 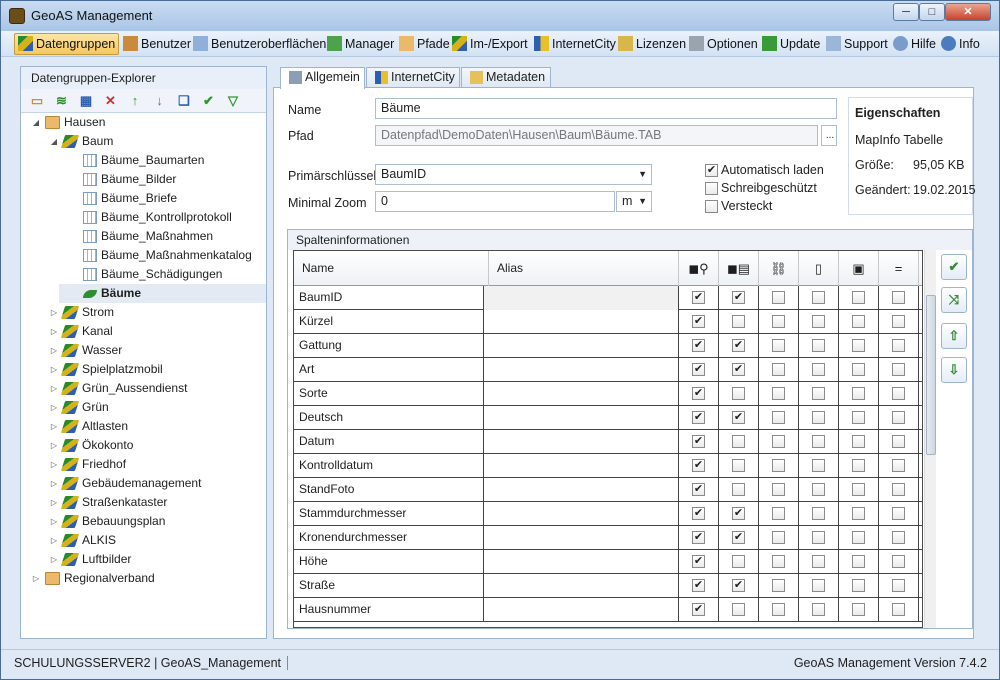 I want to click on toolbar-datengruppen-button: Datengruppen, so click(x=67, y=44).